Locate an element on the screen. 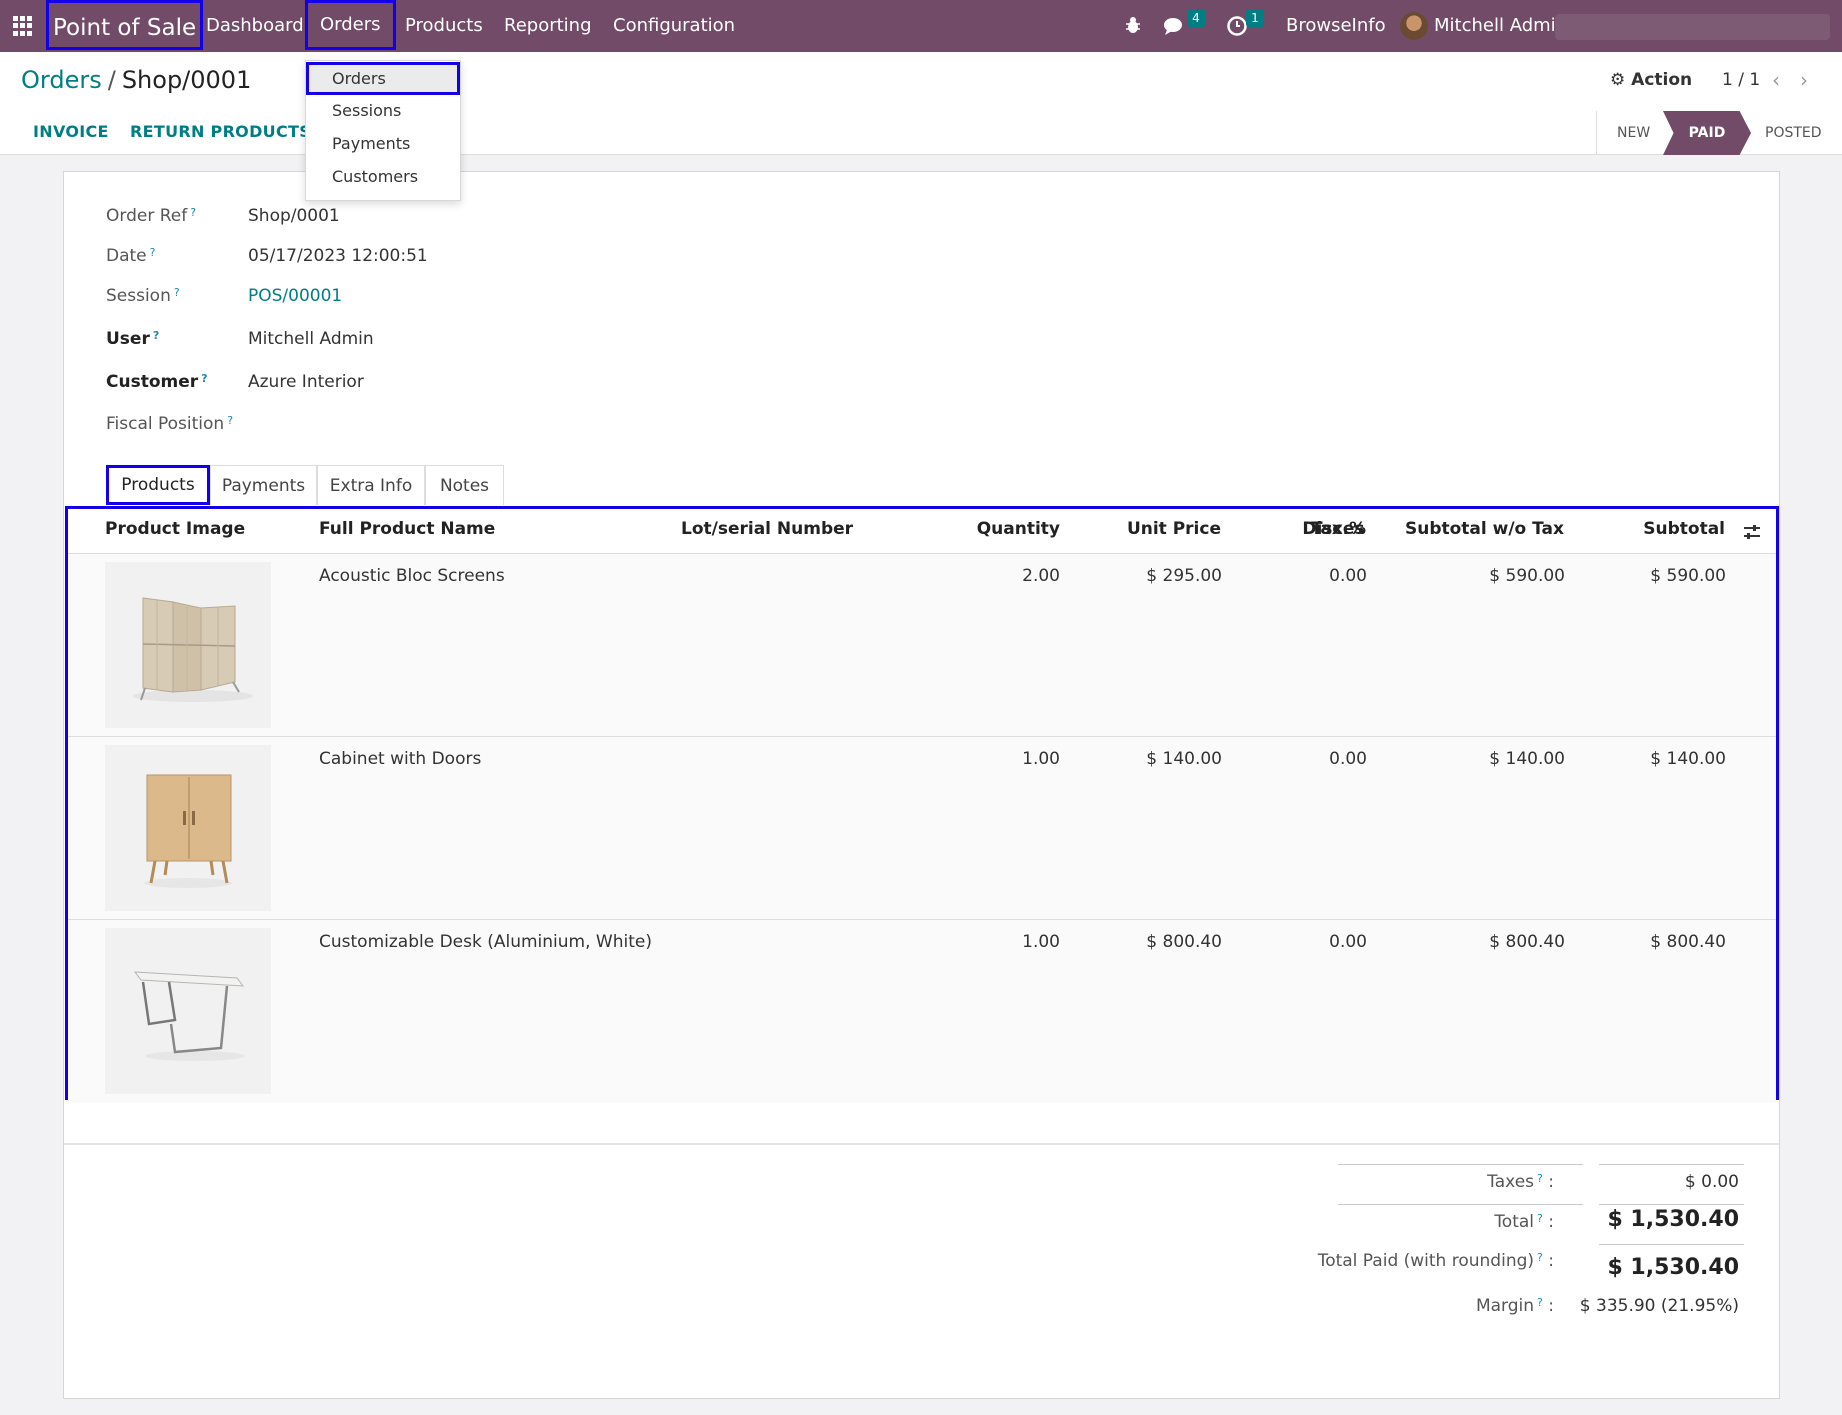  column-header-product-image: Product Image is located at coordinates (175, 529).